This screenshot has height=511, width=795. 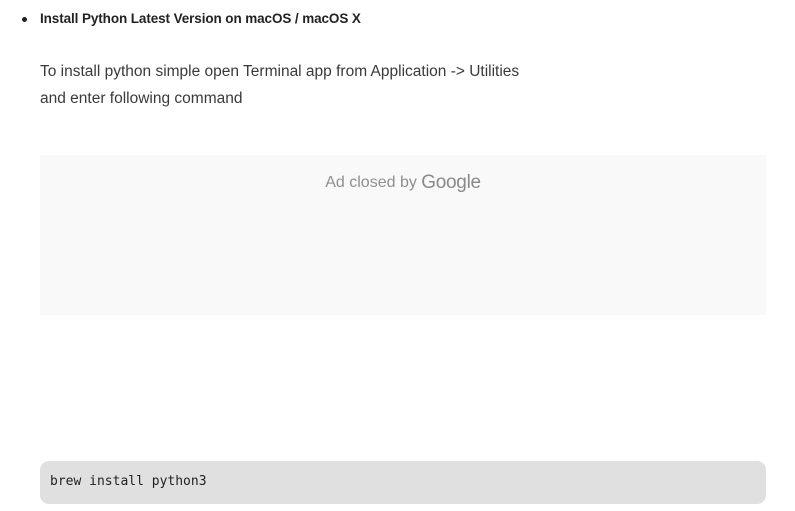 What do you see at coordinates (141, 98) in the screenshot?
I see `paragraph-line-2: and enter following command` at bounding box center [141, 98].